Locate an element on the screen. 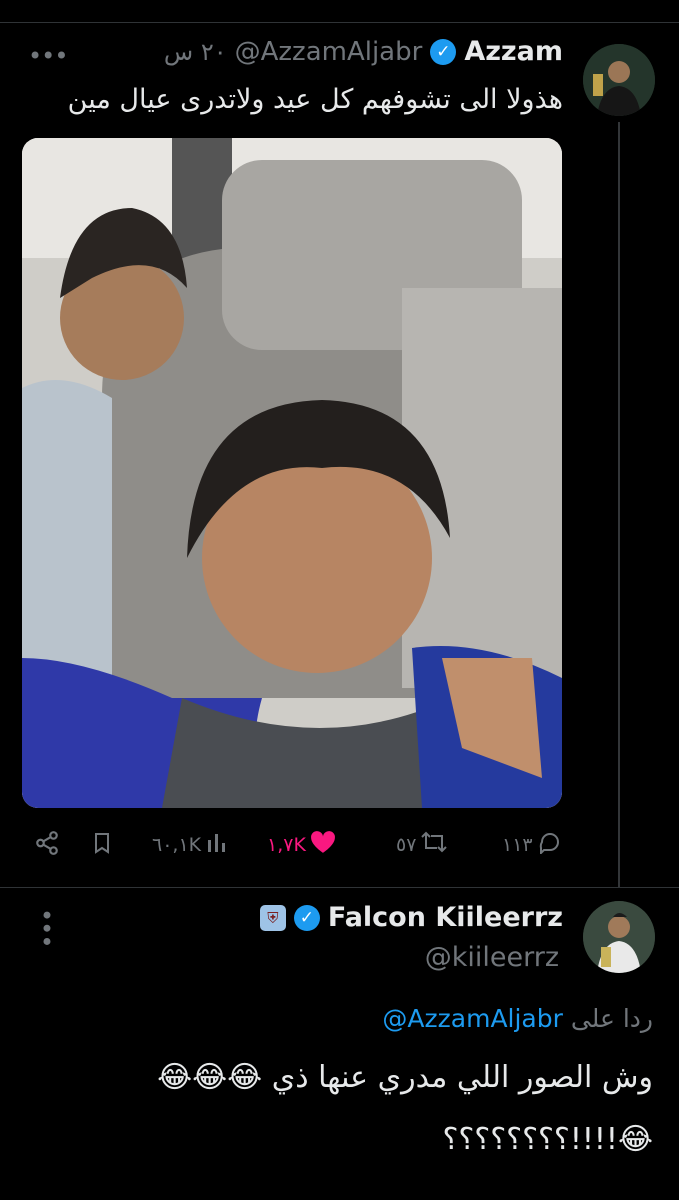  replying-to: ردا على @AzzamAljabr is located at coordinates (517, 1018).